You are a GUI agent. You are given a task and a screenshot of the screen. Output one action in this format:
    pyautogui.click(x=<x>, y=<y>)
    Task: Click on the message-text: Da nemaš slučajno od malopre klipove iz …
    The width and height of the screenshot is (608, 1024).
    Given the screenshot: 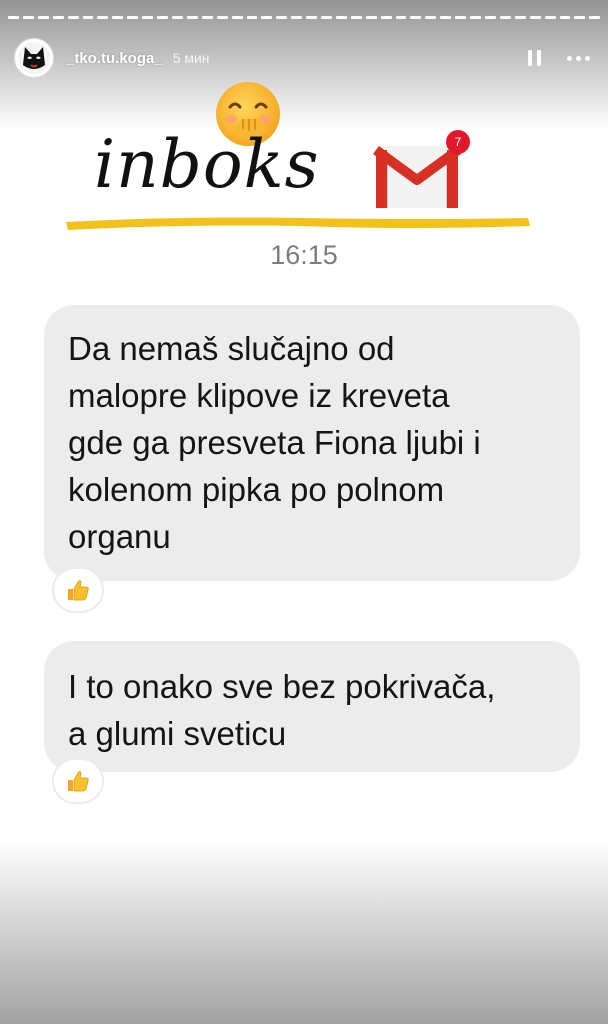 What is the action you would take?
    pyautogui.click(x=274, y=442)
    